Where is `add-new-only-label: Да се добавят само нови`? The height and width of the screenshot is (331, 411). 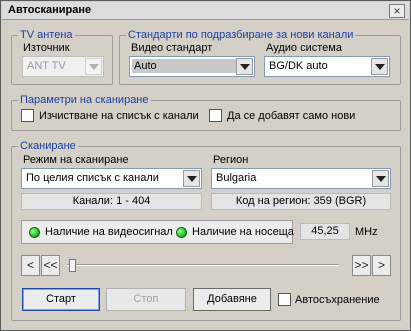 add-new-only-label: Да се добавят само нови is located at coordinates (291, 116).